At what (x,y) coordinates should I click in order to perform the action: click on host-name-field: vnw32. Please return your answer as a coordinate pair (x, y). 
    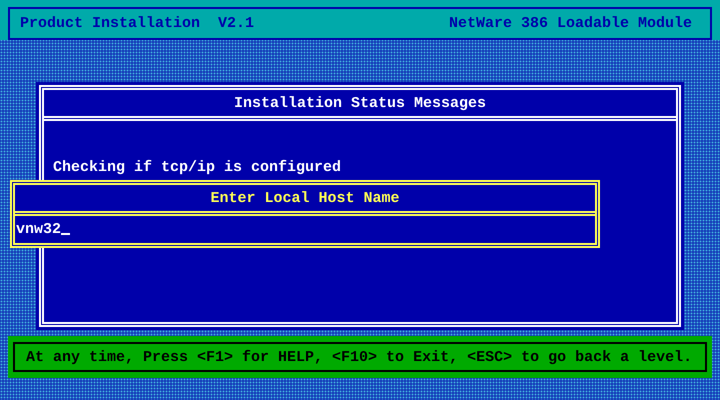
    Looking at the image, I should click on (39, 229).